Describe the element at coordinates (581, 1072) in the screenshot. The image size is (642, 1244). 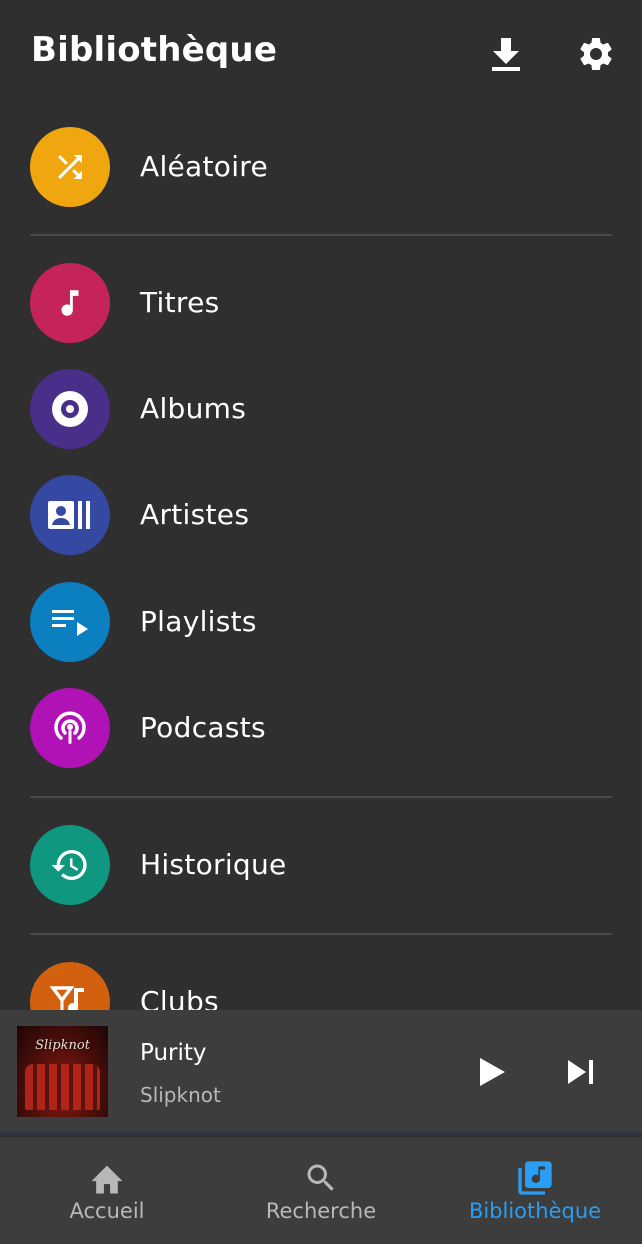
I see `skip-next-icon` at that location.